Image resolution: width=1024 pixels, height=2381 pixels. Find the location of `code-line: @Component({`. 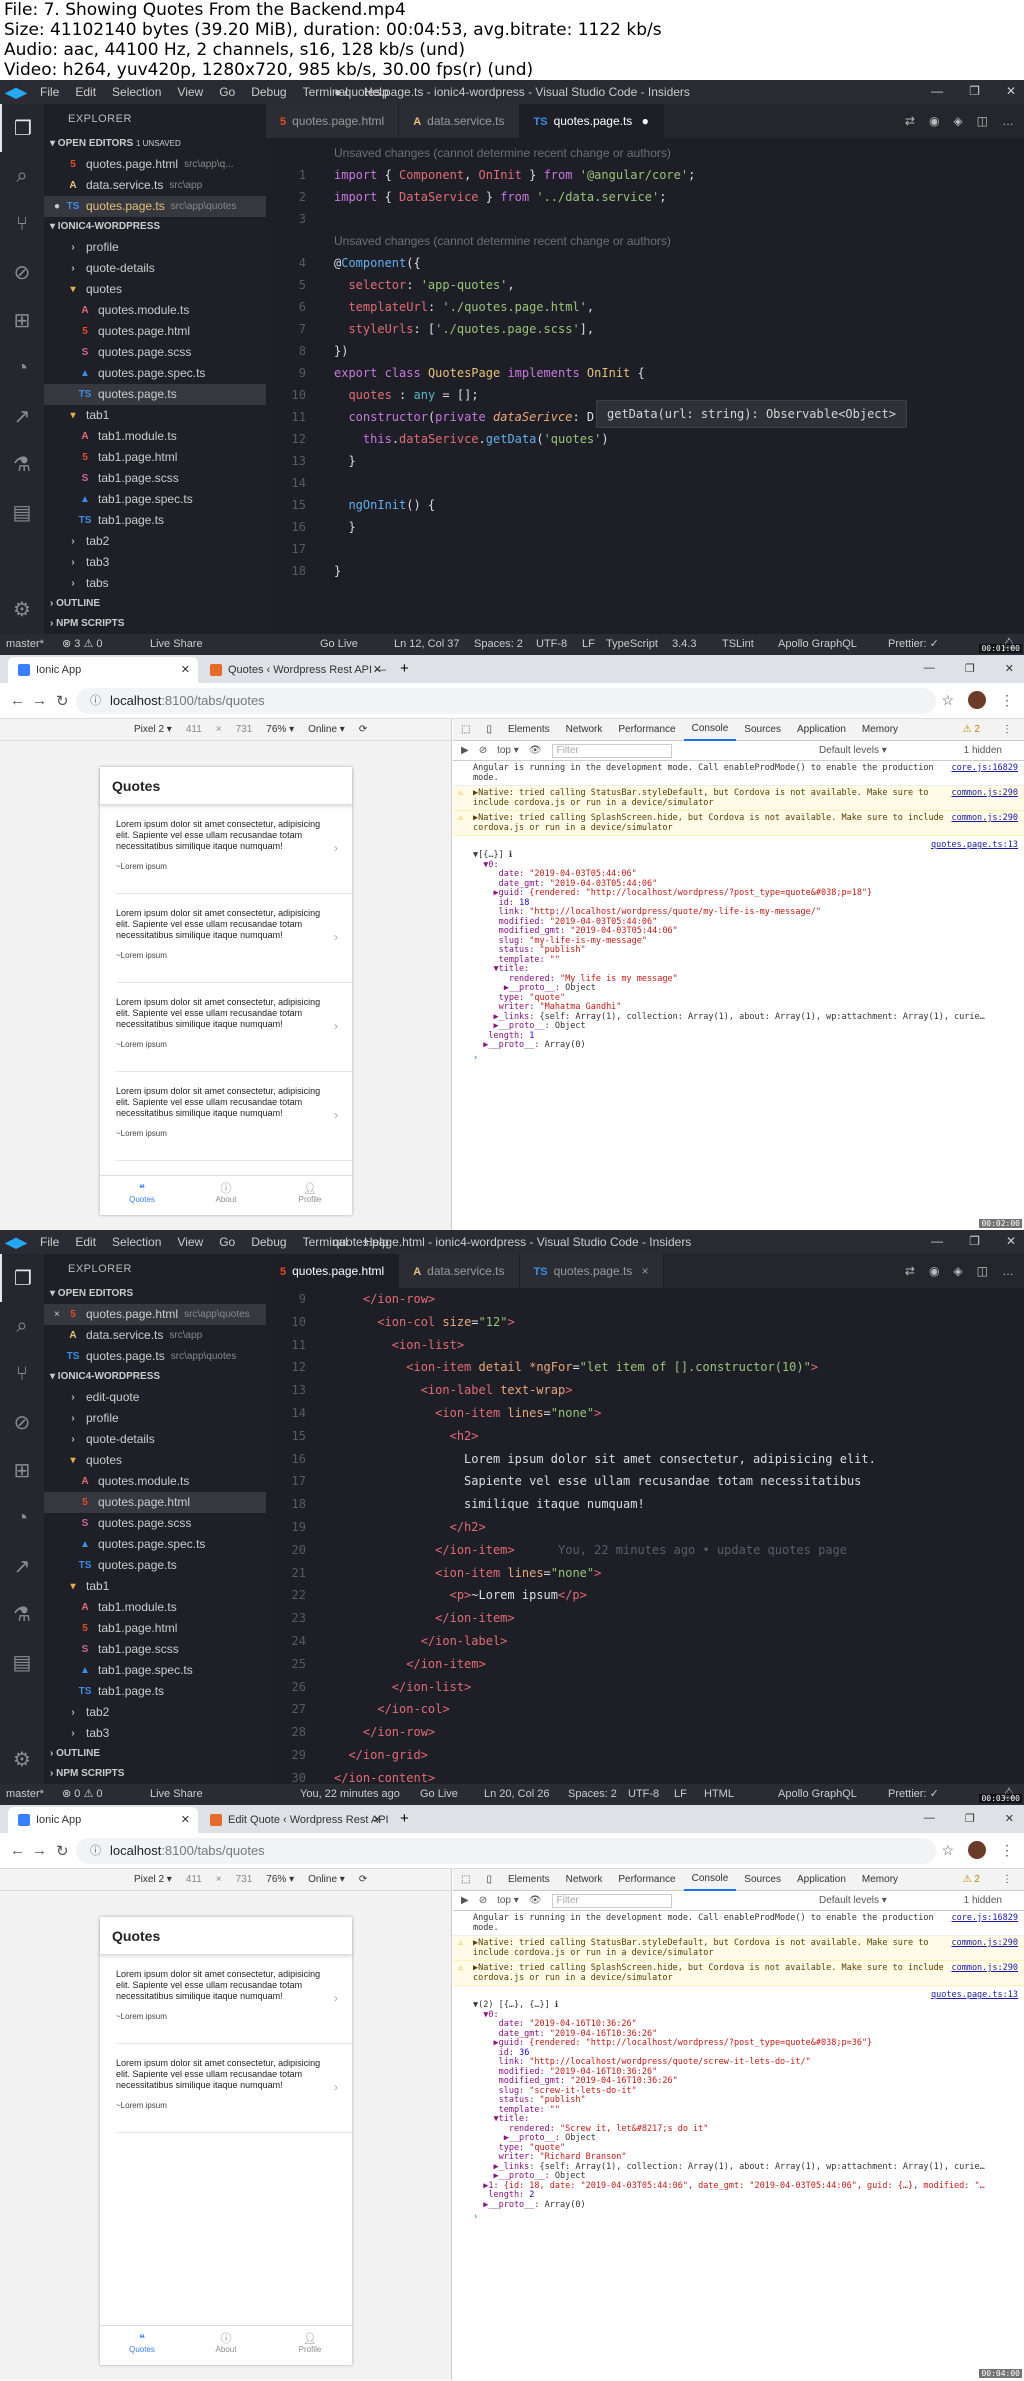

code-line: @Component({ is located at coordinates (377, 263).